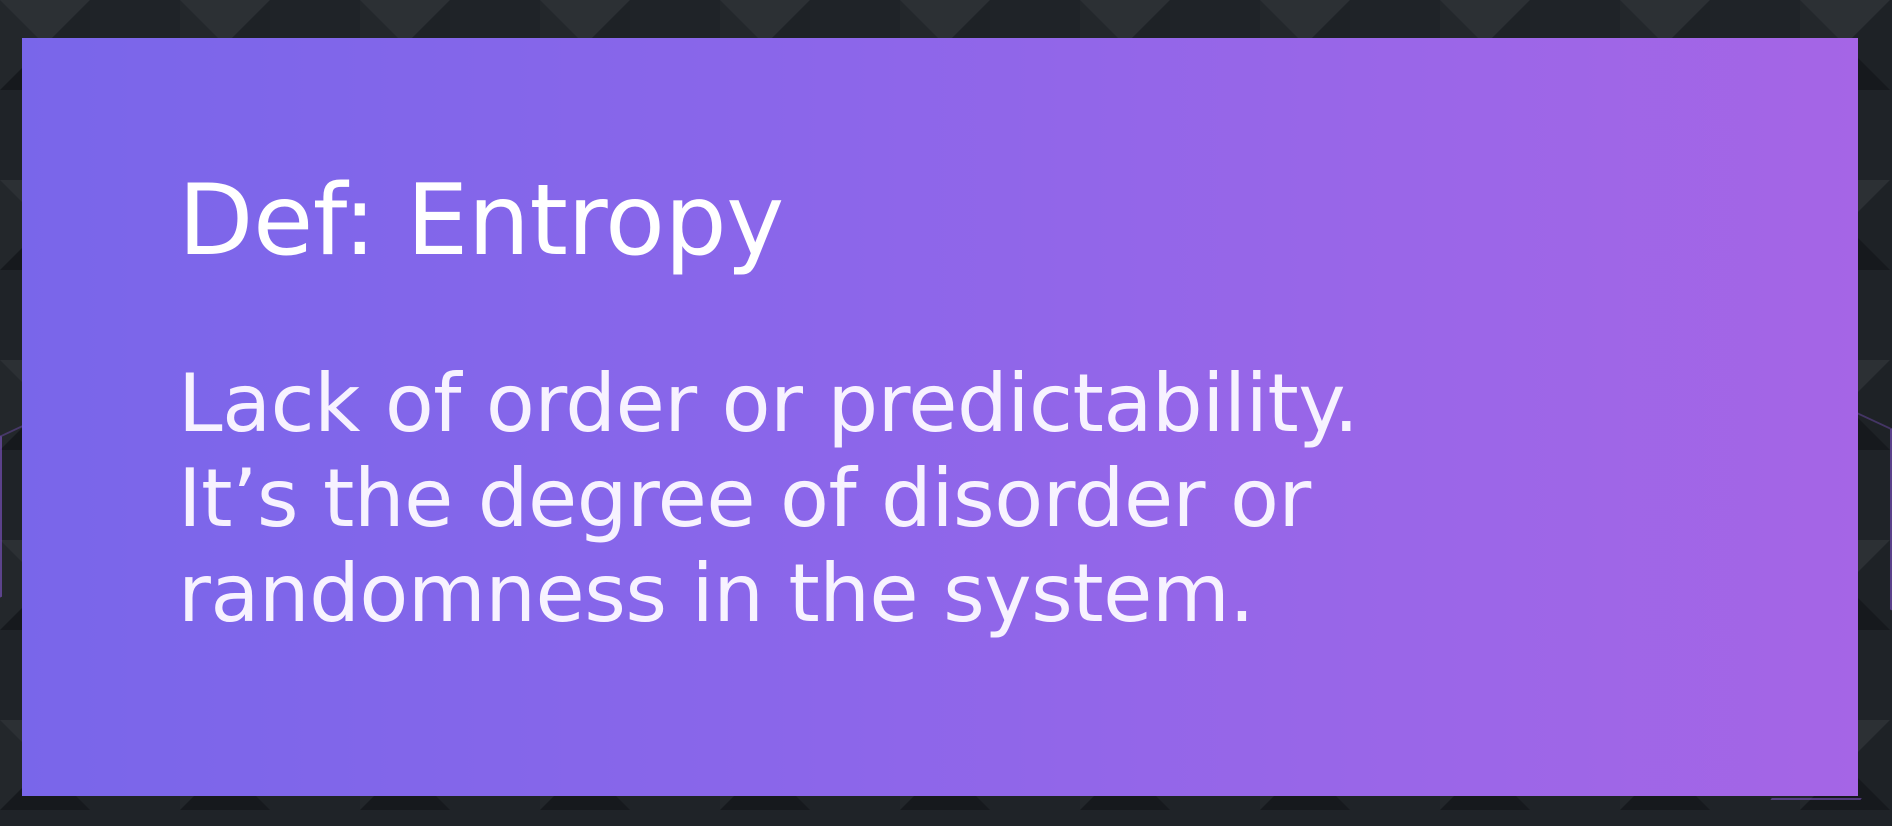  I want to click on definition-line: Lack of order or predictability., so click(768, 403).